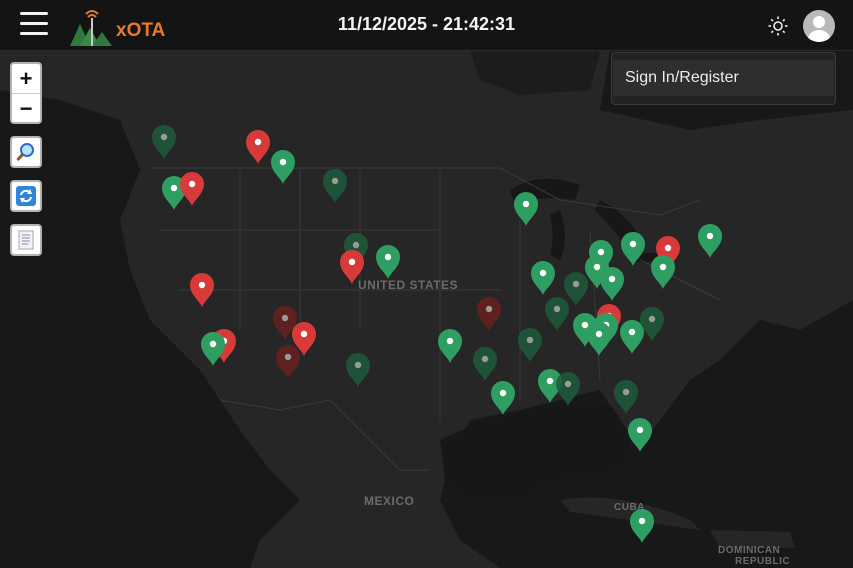  What do you see at coordinates (26, 78) in the screenshot?
I see `zoom-in-button: +` at bounding box center [26, 78].